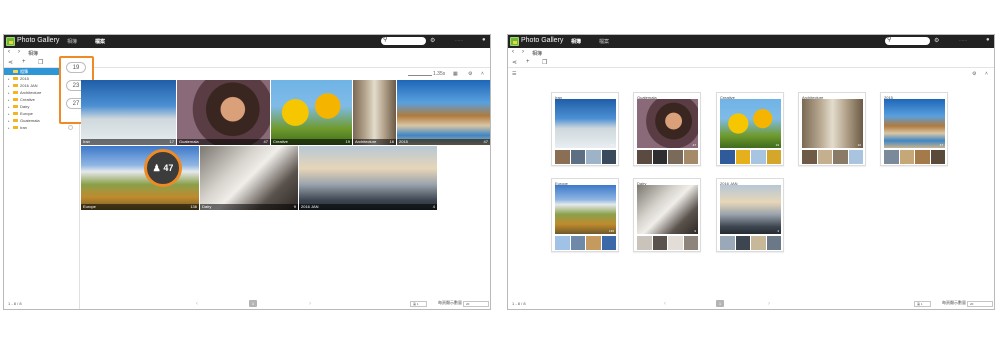 The image size is (1000, 350). Describe the element at coordinates (832, 123) in the screenshot. I see `album-cover: 16` at that location.